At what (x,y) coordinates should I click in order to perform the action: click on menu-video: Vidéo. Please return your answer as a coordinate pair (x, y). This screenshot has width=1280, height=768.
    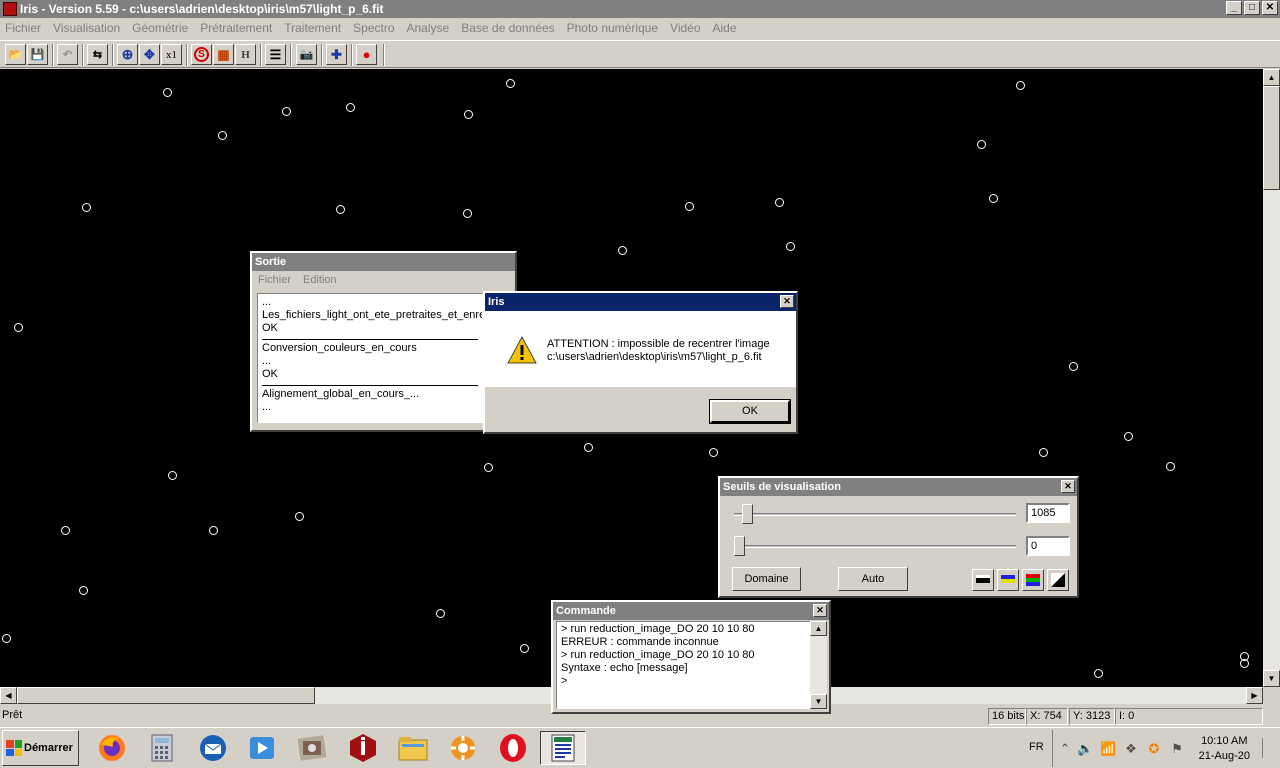
    Looking at the image, I should click on (685, 28).